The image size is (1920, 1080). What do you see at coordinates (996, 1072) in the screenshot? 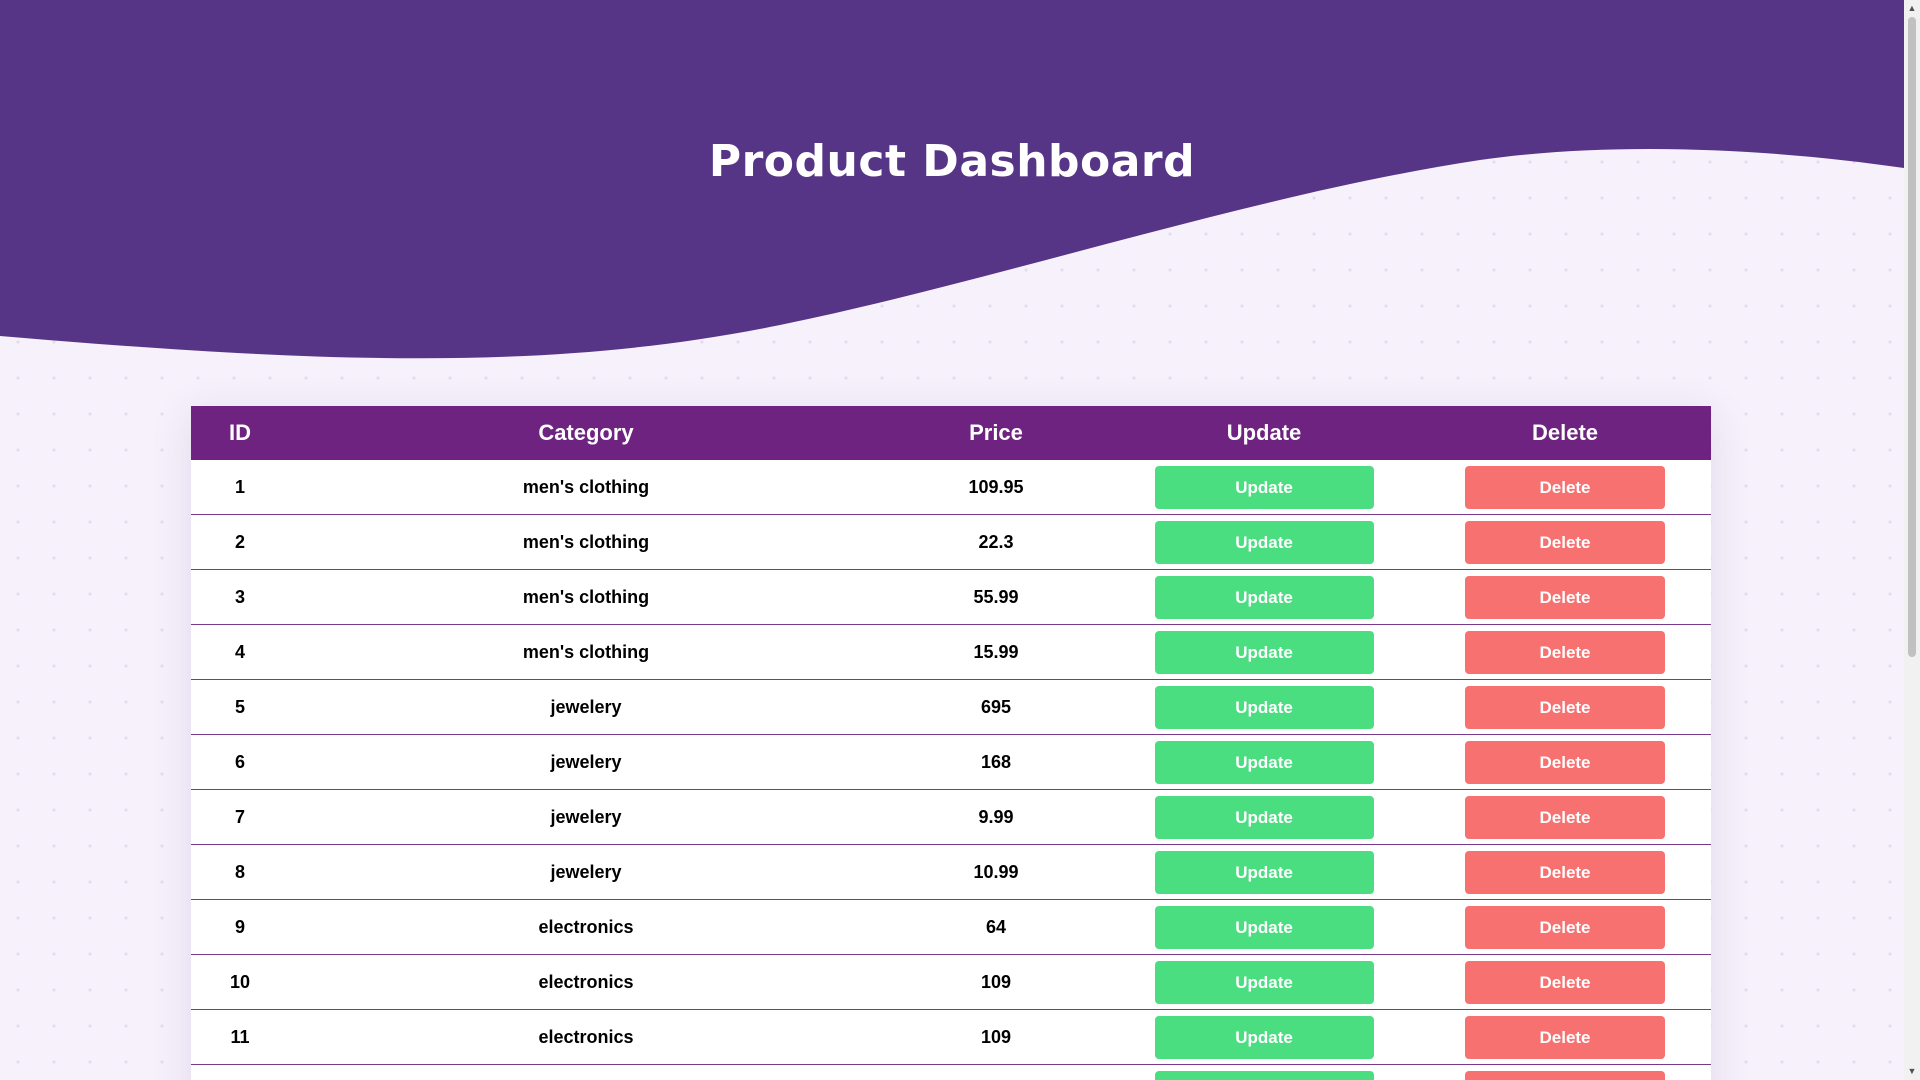
I see `cell-price` at bounding box center [996, 1072].